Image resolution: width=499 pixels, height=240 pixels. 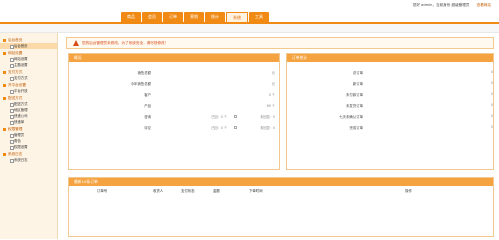 What do you see at coordinates (281, 182) in the screenshot?
I see `latest-orders-title: 最新10条订单` at bounding box center [281, 182].